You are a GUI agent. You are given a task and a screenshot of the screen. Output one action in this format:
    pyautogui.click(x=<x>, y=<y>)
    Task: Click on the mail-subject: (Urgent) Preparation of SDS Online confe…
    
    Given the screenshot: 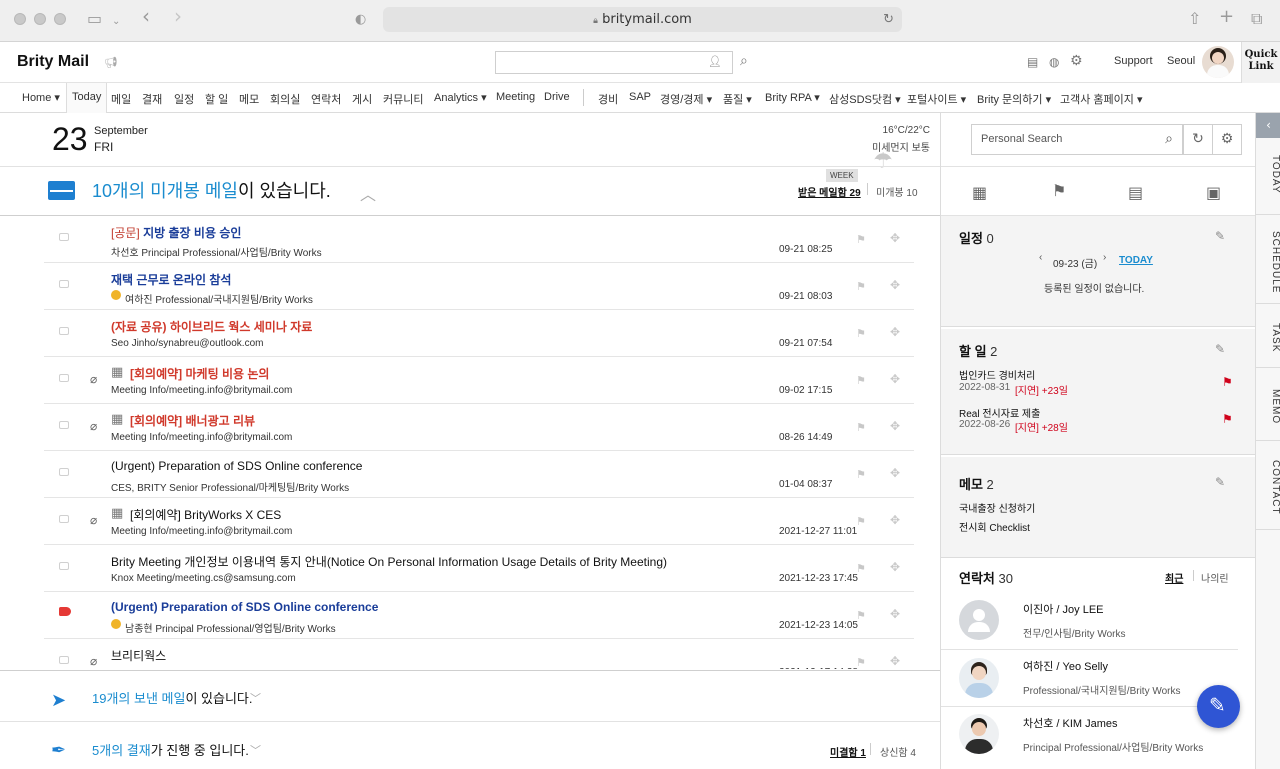 What is the action you would take?
    pyautogui.click(x=236, y=466)
    